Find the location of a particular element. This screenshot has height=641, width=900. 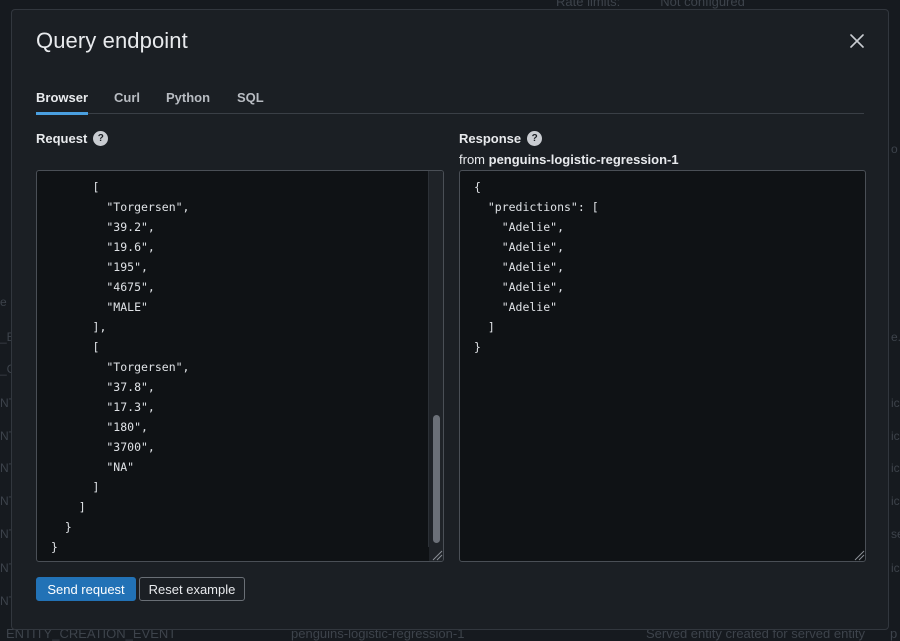

reset-example-button: Reset example is located at coordinates (192, 589).